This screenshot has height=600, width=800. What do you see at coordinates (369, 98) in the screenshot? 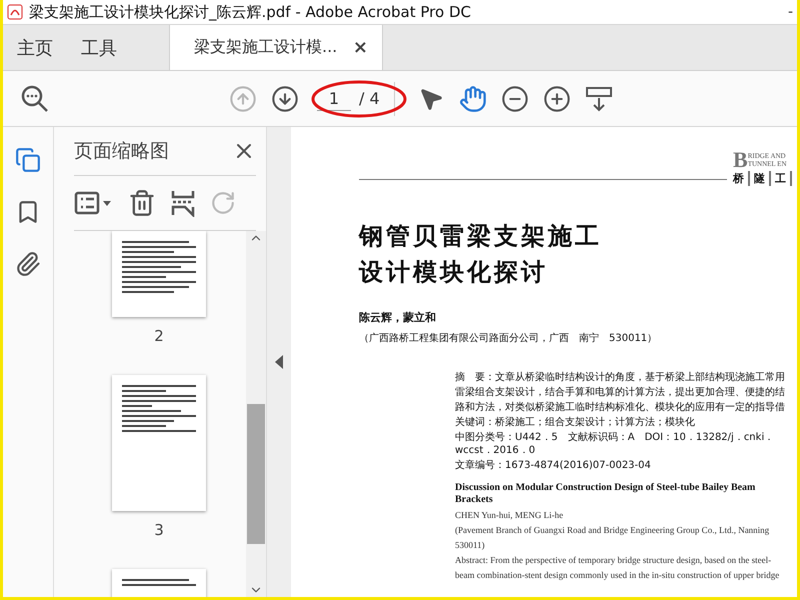
I see `page-total: / 4` at bounding box center [369, 98].